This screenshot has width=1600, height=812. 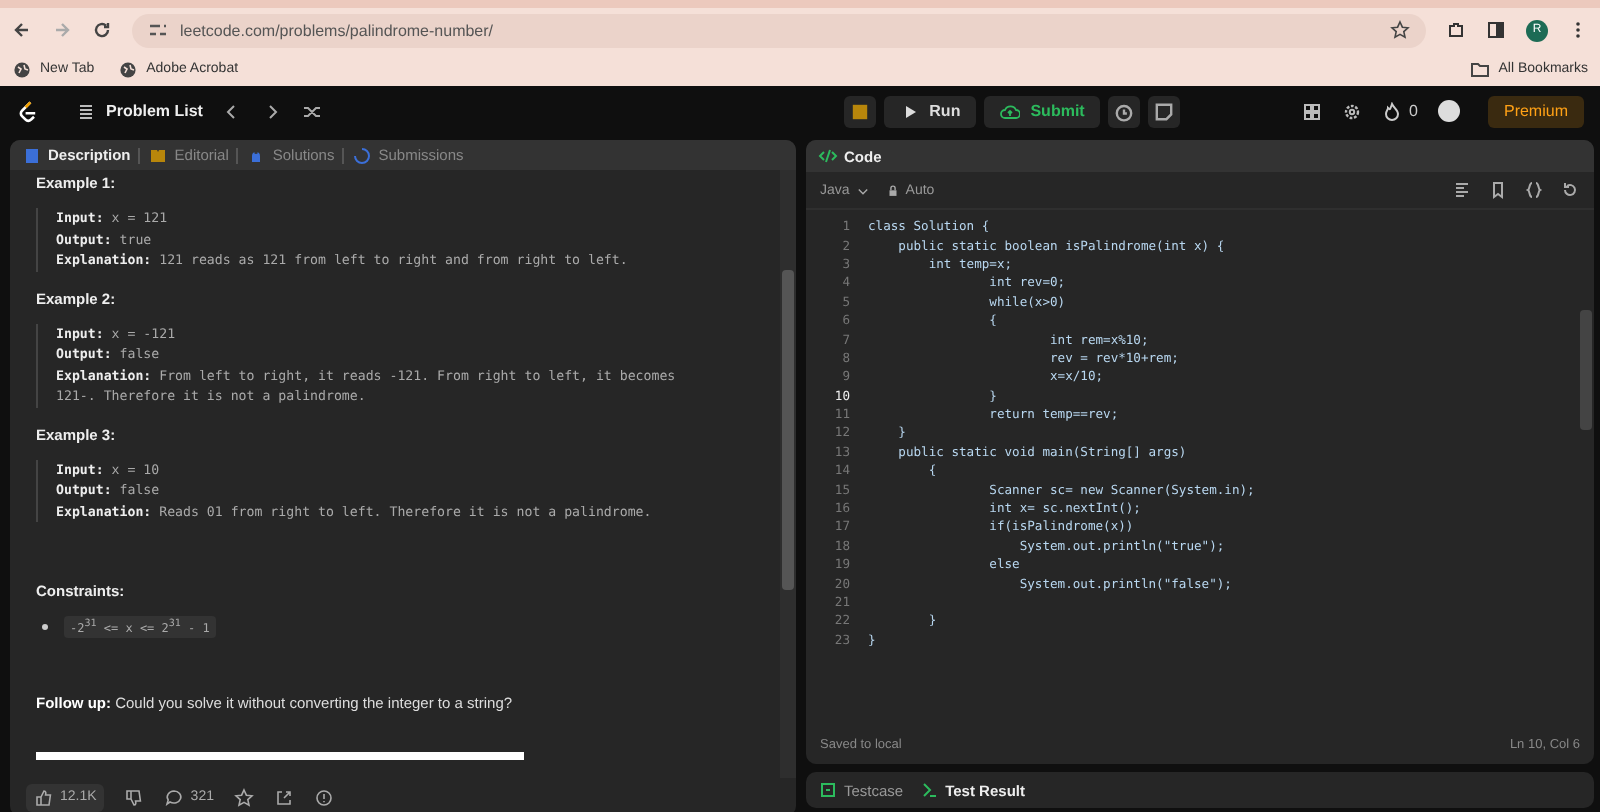 What do you see at coordinates (1010, 111) in the screenshot?
I see `cloud-upload-icon` at bounding box center [1010, 111].